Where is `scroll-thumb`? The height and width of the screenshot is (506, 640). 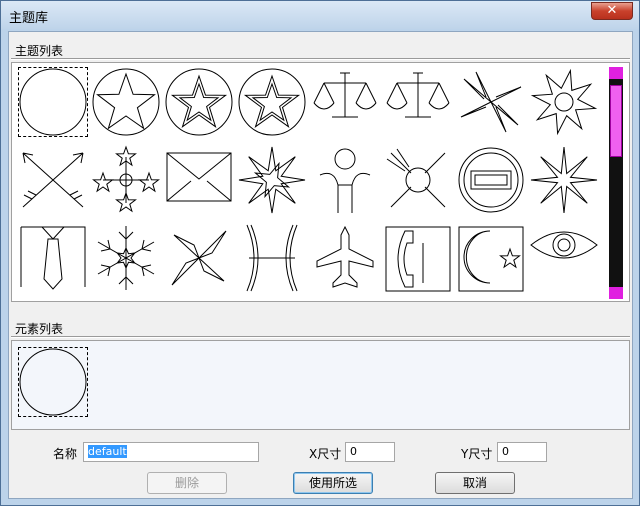
scroll-thumb is located at coordinates (616, 121).